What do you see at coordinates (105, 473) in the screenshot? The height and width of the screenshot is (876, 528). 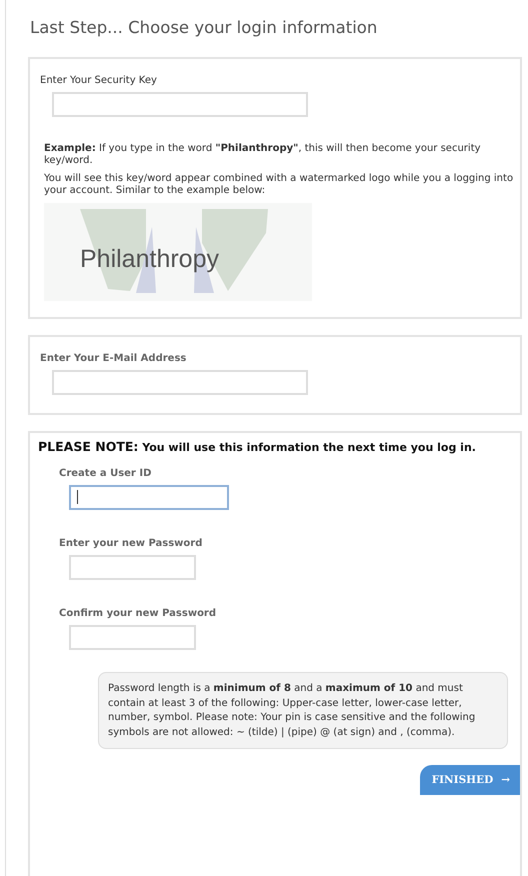 I see `field-label: Create a User ID` at bounding box center [105, 473].